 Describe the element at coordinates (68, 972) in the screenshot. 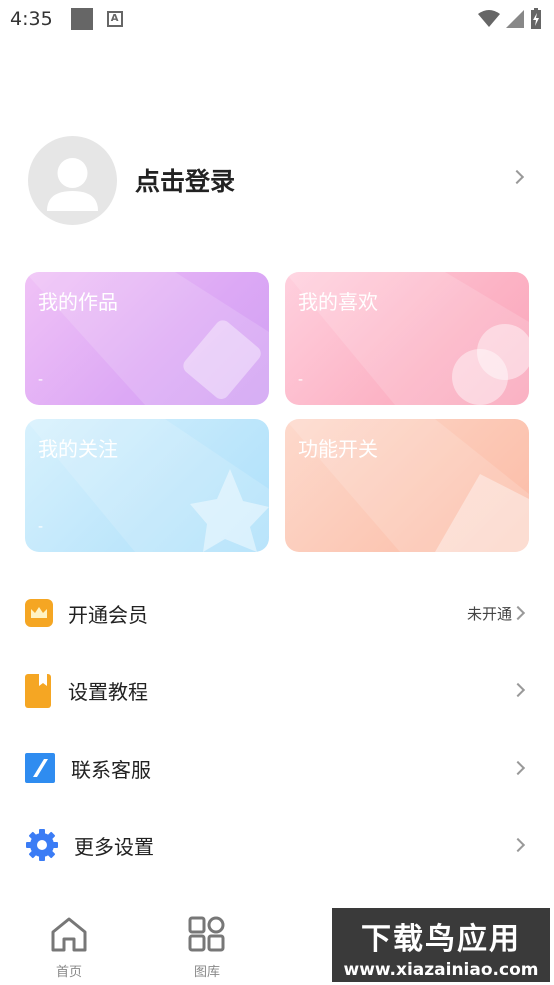

I see `tab-label: 首页` at that location.